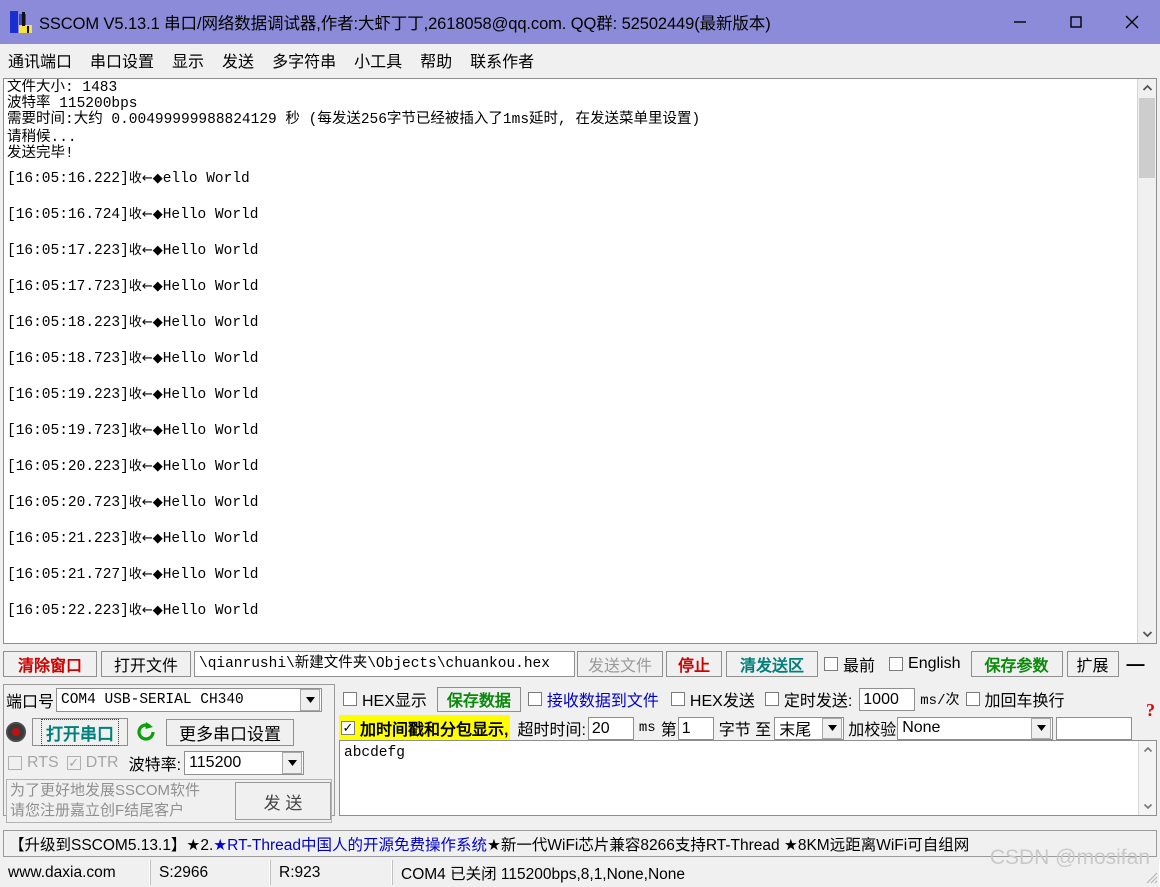 The height and width of the screenshot is (887, 1160). I want to click on log-timestamp: [16:05:18.723], so click(68, 359).